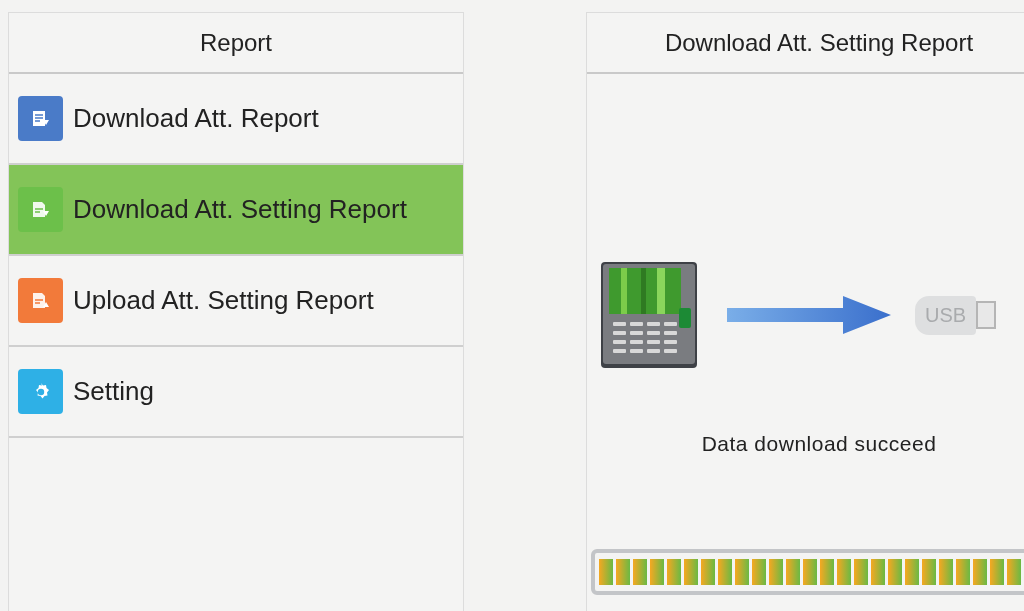 The image size is (1024, 611). I want to click on dialog-header: Download Att. Setting Report, so click(805, 43).